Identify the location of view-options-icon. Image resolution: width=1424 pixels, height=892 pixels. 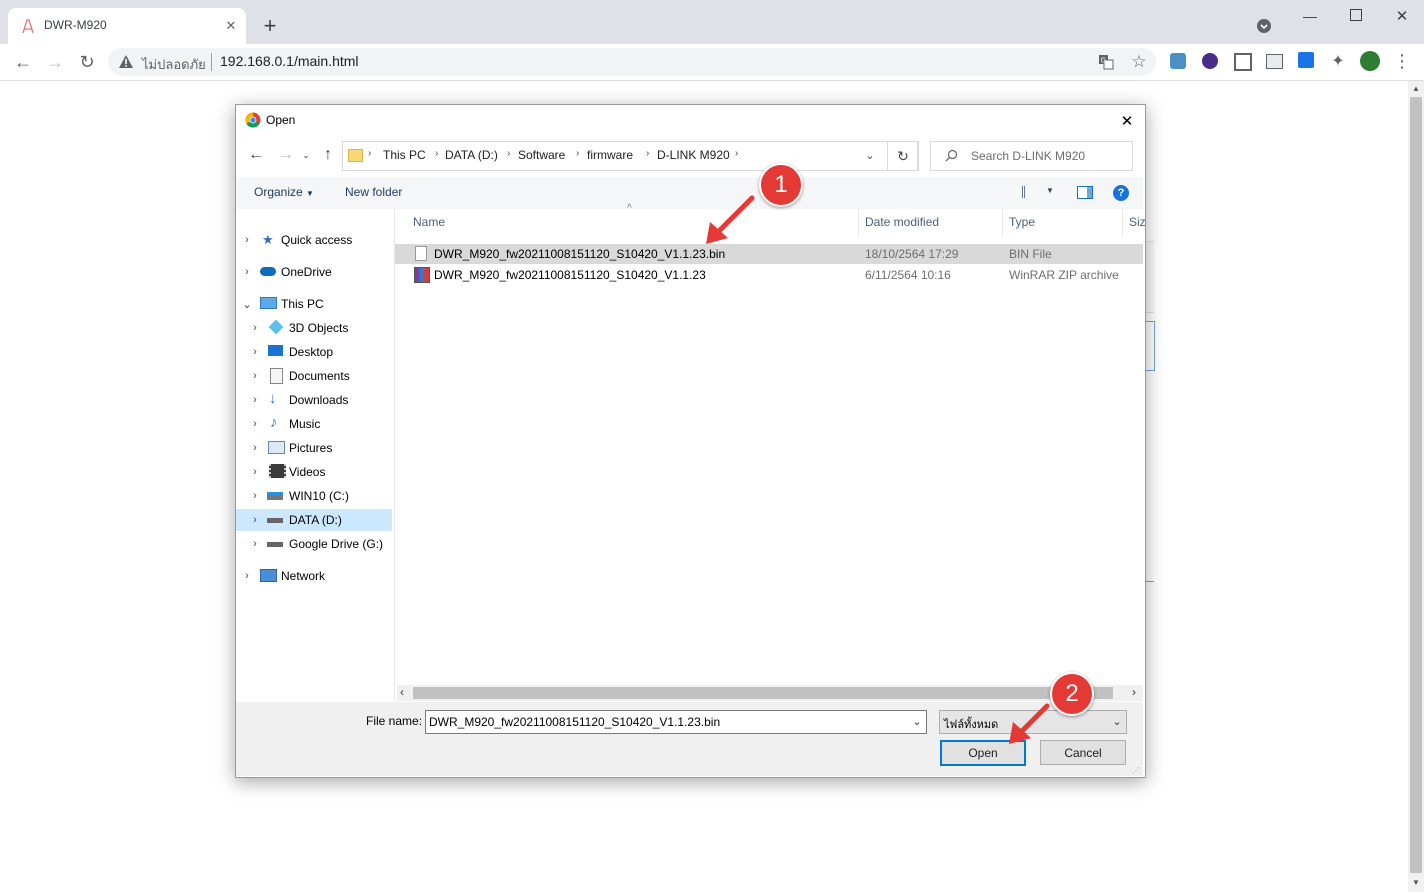
(1031, 192).